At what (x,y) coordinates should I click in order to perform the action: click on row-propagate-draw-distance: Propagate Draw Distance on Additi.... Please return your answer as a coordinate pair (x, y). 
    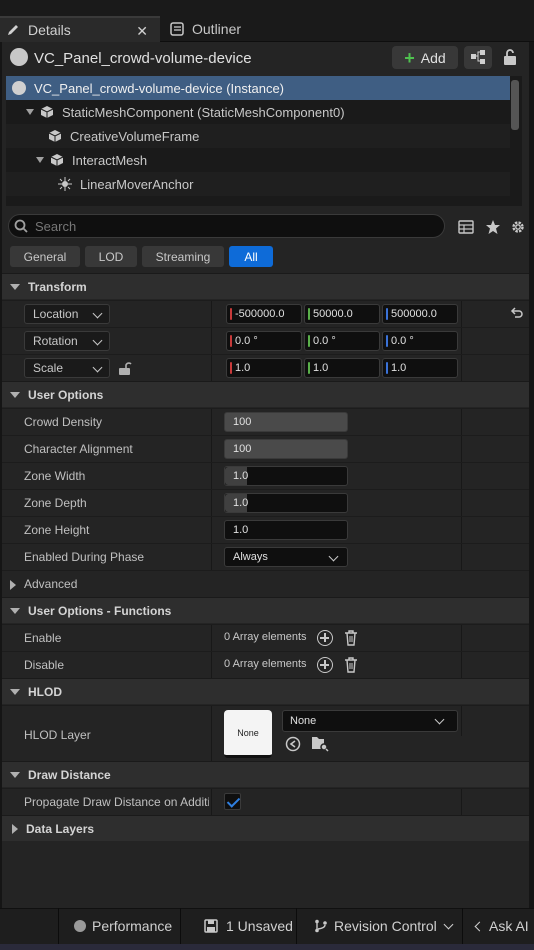
    Looking at the image, I should click on (265, 801).